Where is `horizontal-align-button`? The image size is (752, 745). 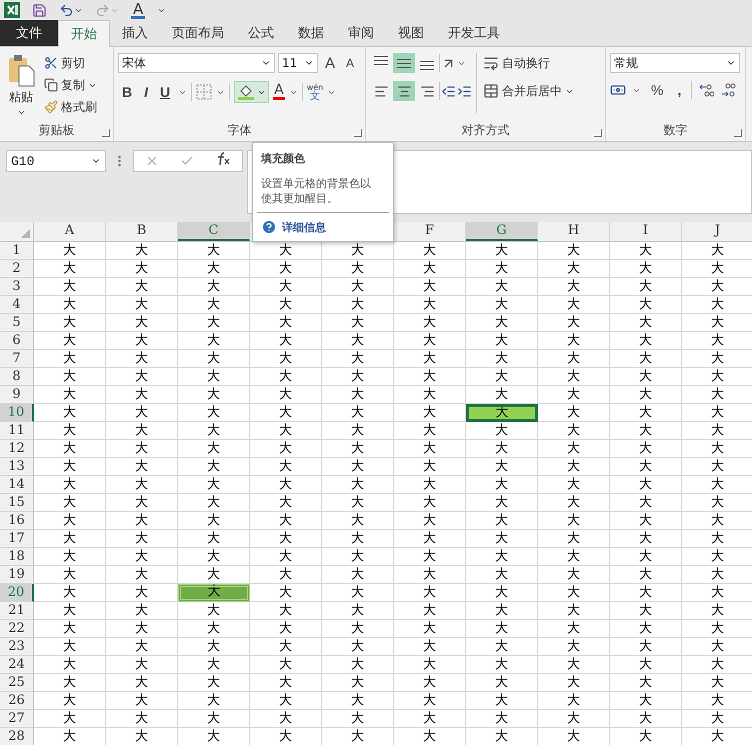
horizontal-align-button is located at coordinates (404, 91).